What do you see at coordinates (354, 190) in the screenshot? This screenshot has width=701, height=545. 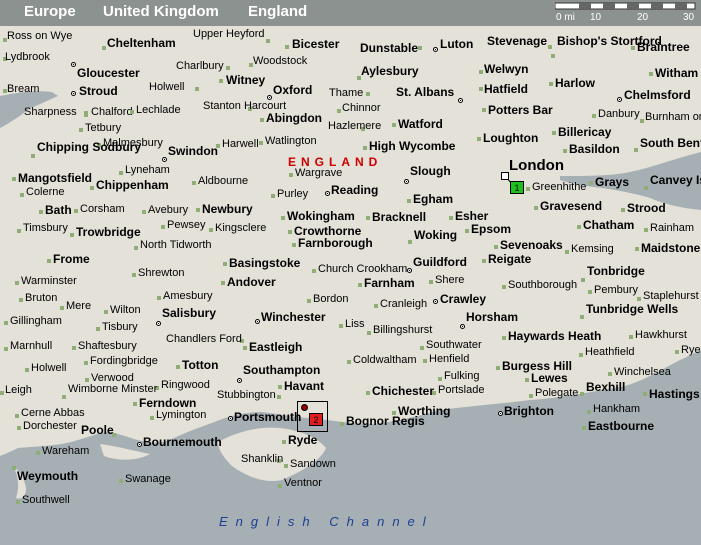 I see `place-label-reading: Reading` at bounding box center [354, 190].